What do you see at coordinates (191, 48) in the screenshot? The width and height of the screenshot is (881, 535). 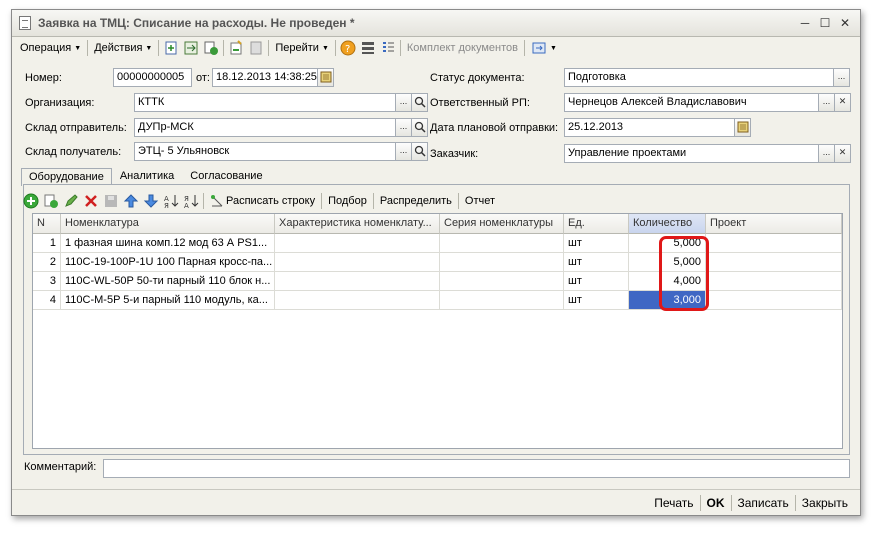 I see `movement-icon` at bounding box center [191, 48].